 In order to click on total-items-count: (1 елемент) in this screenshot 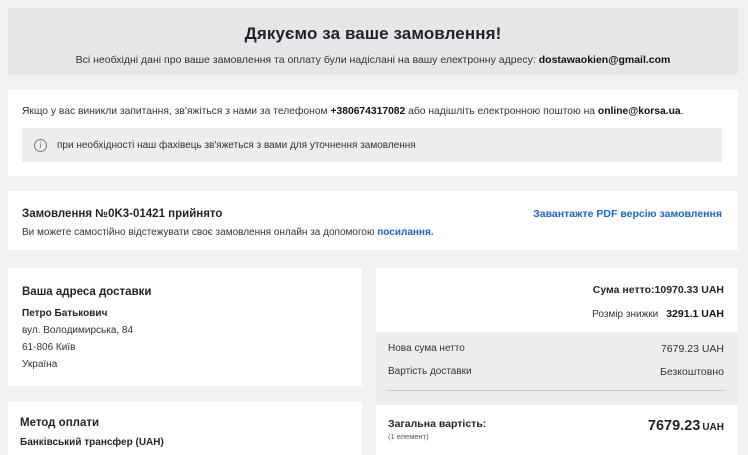, I will do `click(408, 436)`.